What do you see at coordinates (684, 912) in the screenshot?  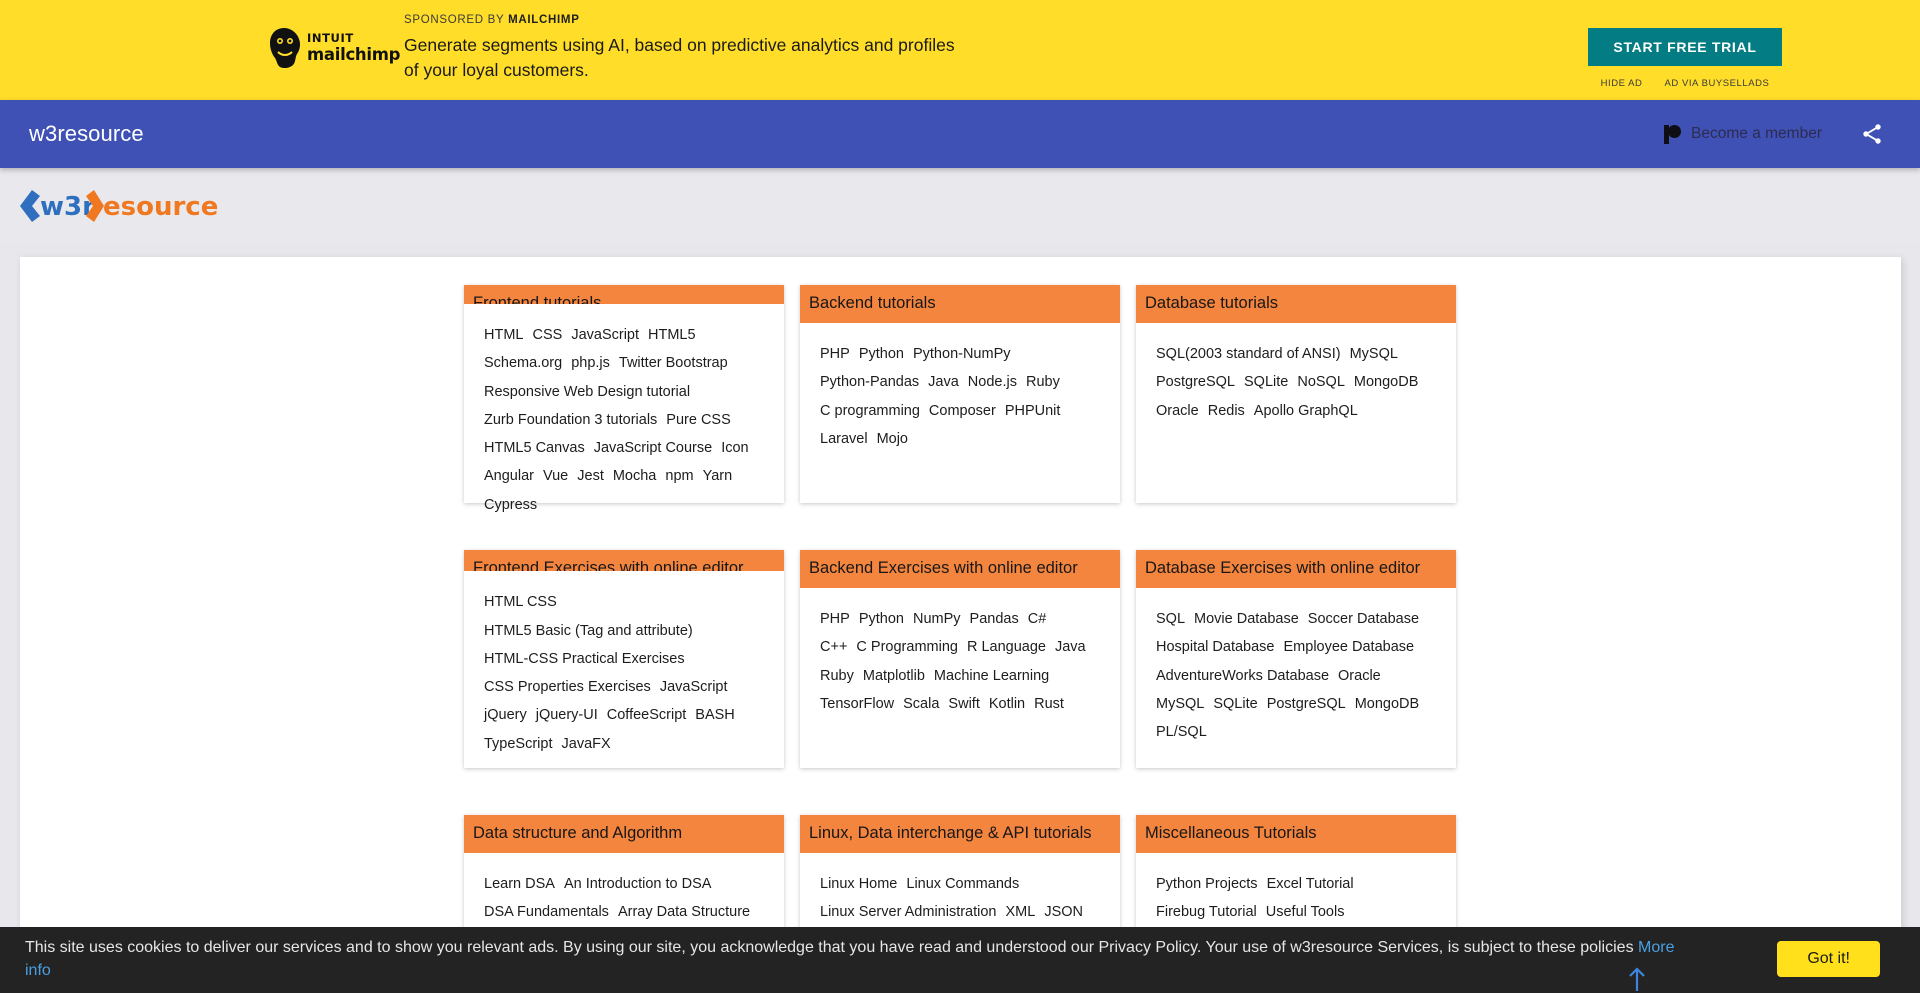 I see `tutorial-link: Array Data Structure` at bounding box center [684, 912].